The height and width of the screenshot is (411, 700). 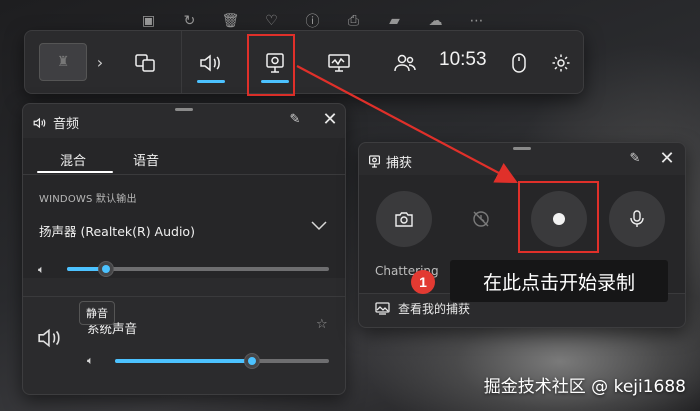 I want to click on widget-gallery-button, so click(x=145, y=63).